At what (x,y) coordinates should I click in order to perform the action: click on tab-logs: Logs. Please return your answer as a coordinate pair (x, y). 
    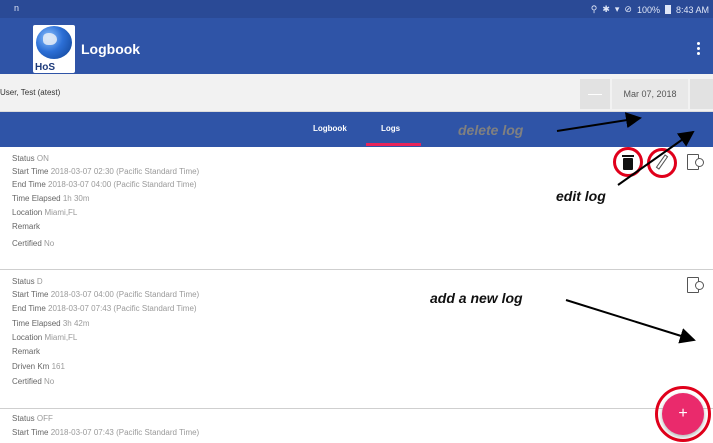
    Looking at the image, I should click on (390, 128).